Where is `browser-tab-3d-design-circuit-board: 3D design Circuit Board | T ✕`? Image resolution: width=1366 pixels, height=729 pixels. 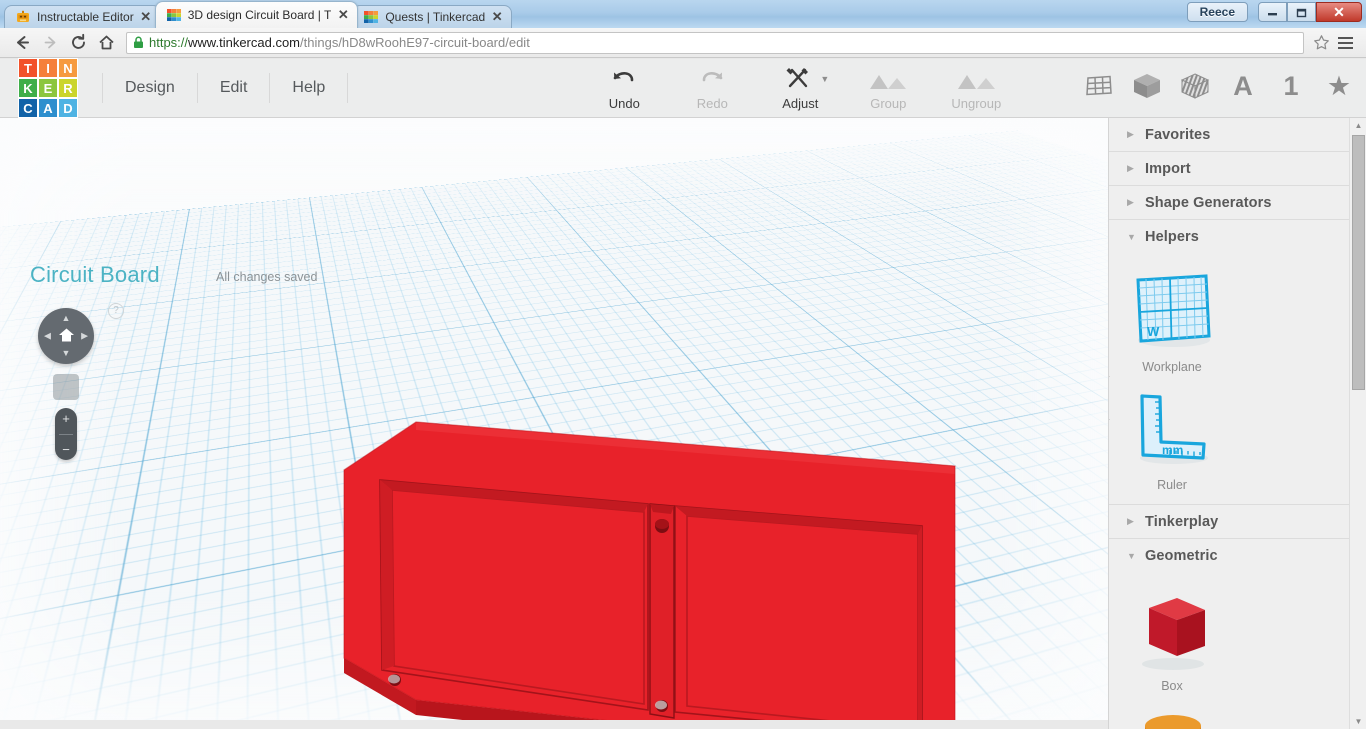
browser-tab-3d-design-circuit-board: 3D design Circuit Board | T ✕ is located at coordinates (256, 14).